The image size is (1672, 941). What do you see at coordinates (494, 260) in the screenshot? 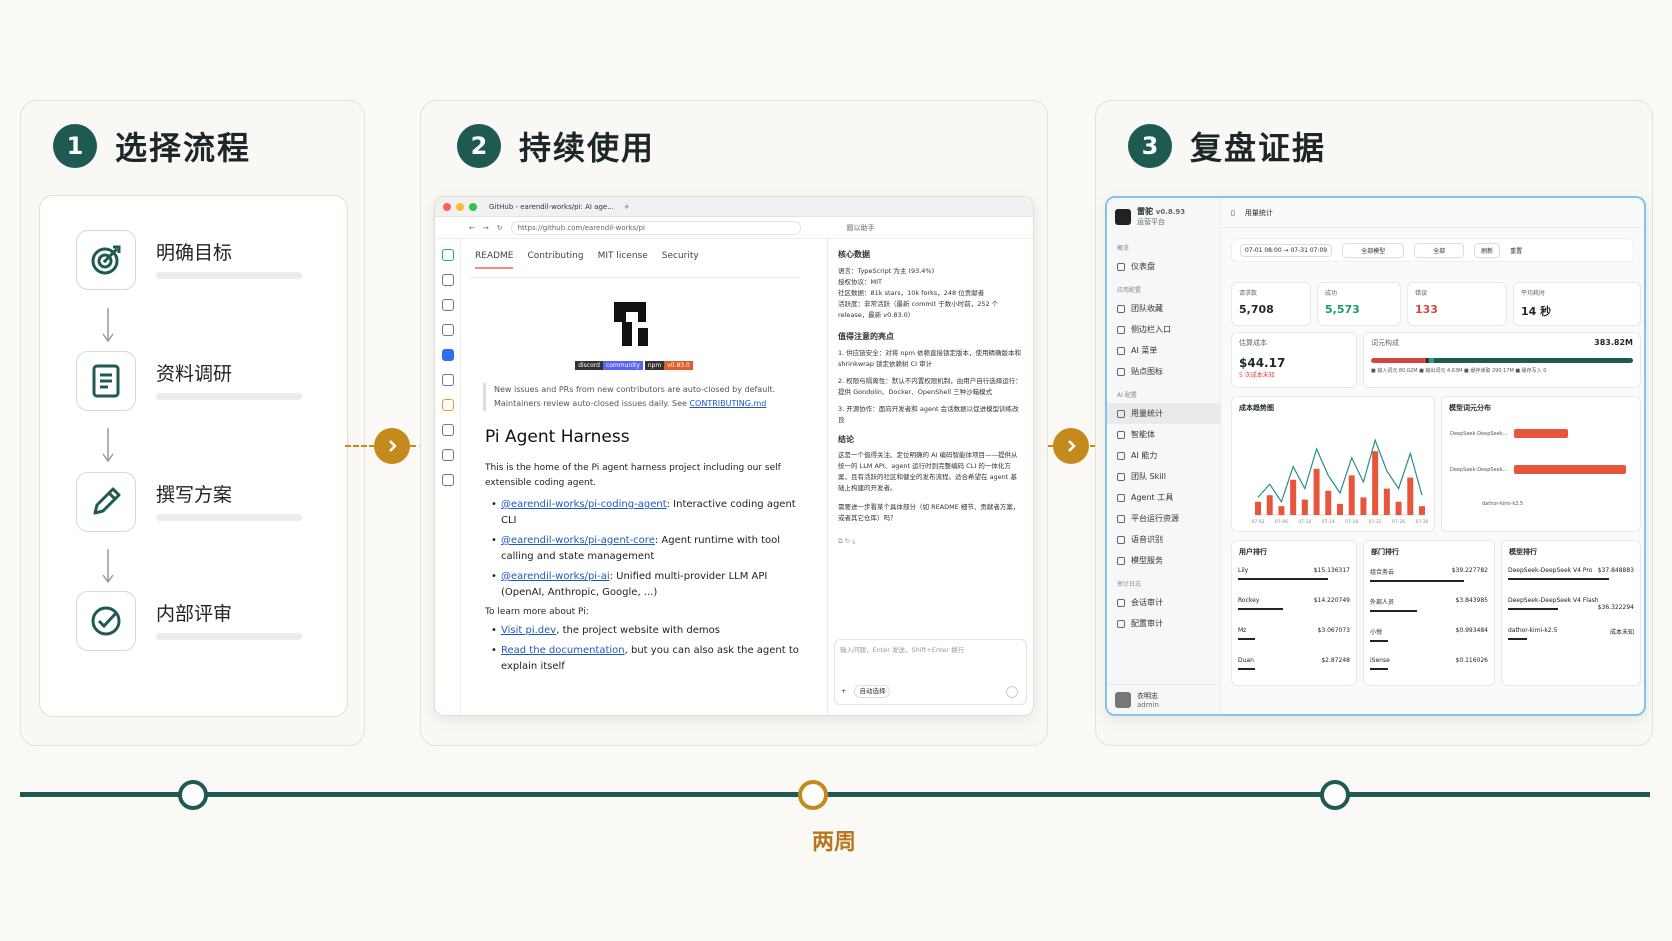
I see `tab-readme: README` at bounding box center [494, 260].